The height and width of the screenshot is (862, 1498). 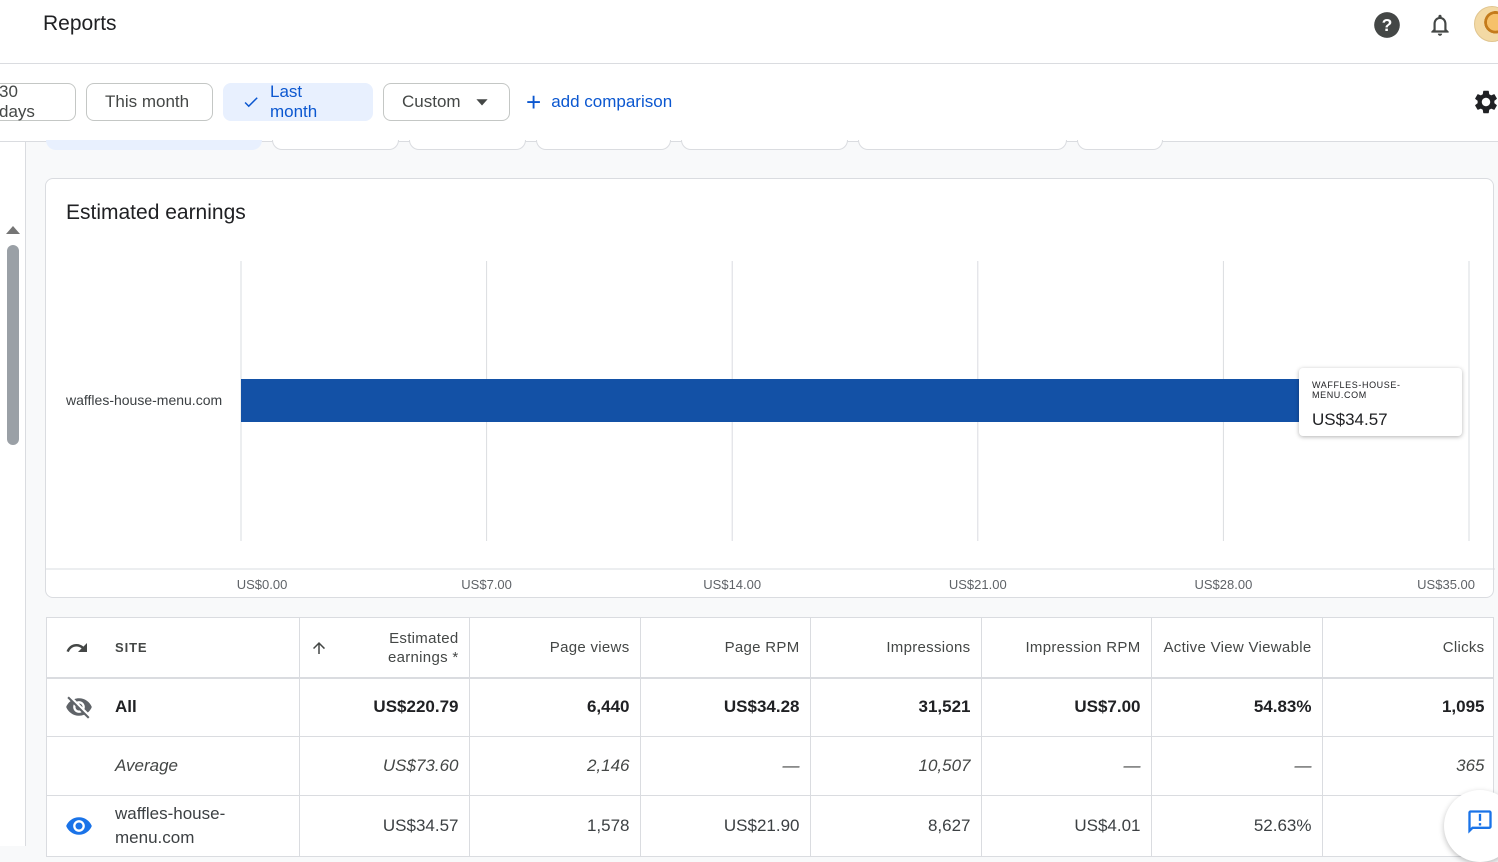 What do you see at coordinates (1066, 707) in the screenshot?
I see `cell-impression-rpm: US$7.00` at bounding box center [1066, 707].